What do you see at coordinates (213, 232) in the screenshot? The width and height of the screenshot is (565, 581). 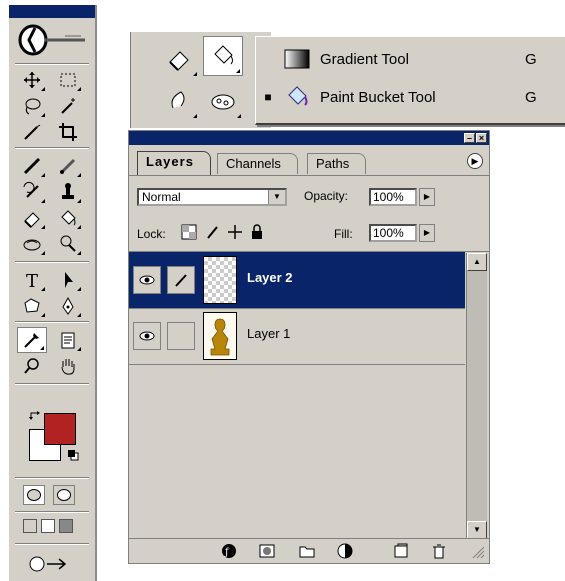 I see `lock-image-icon` at bounding box center [213, 232].